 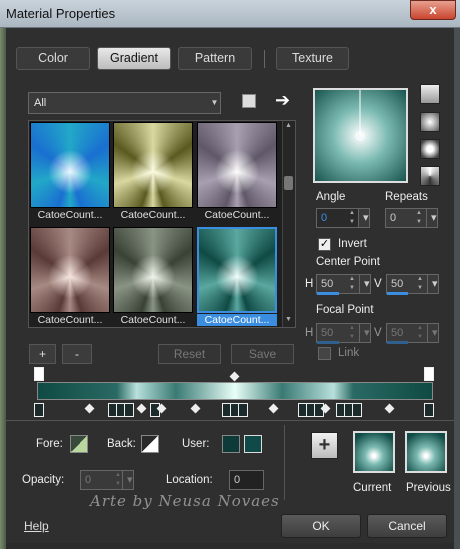 I want to click on opacity-dropdown-icon: ▾, so click(x=128, y=480).